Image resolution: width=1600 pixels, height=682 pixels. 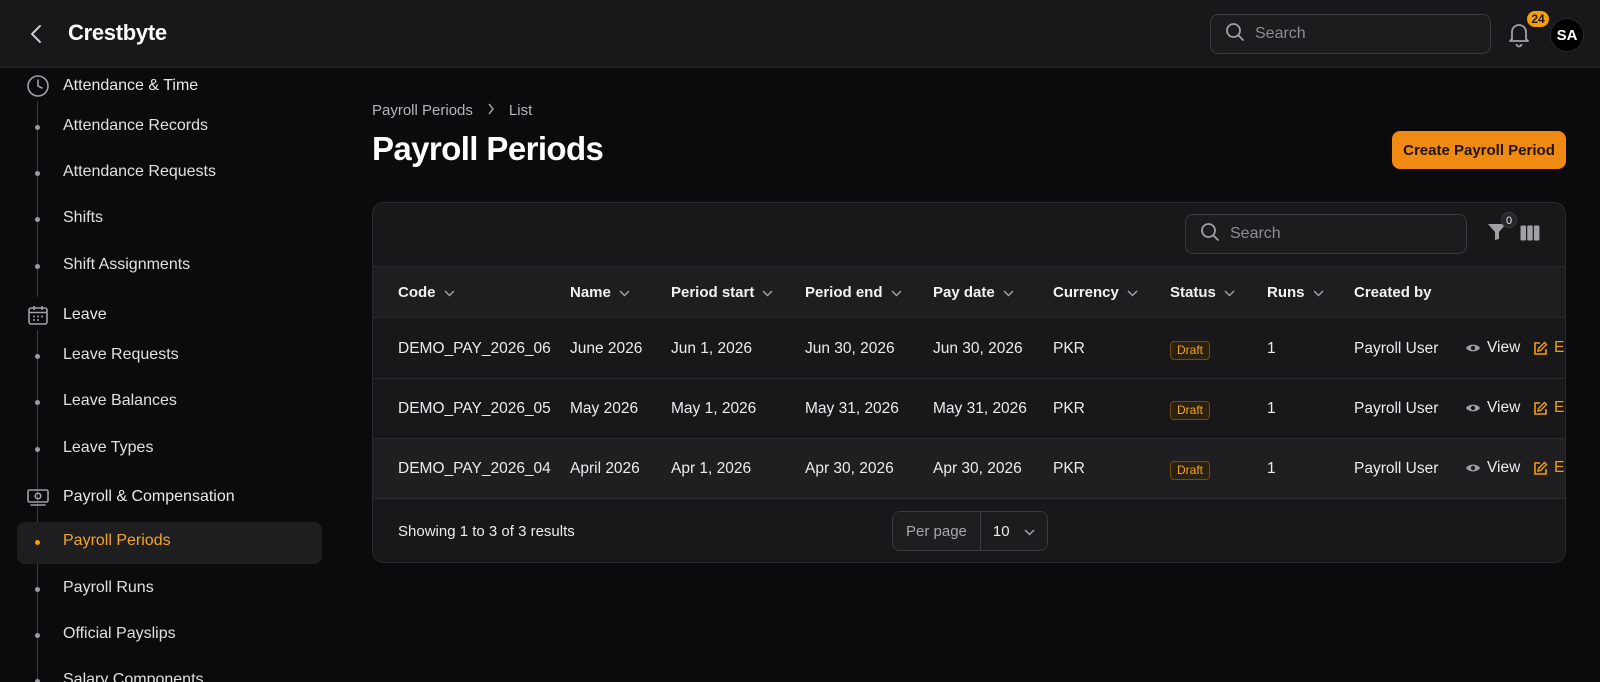 What do you see at coordinates (970, 531) in the screenshot?
I see `per-page-control: Per page 10` at bounding box center [970, 531].